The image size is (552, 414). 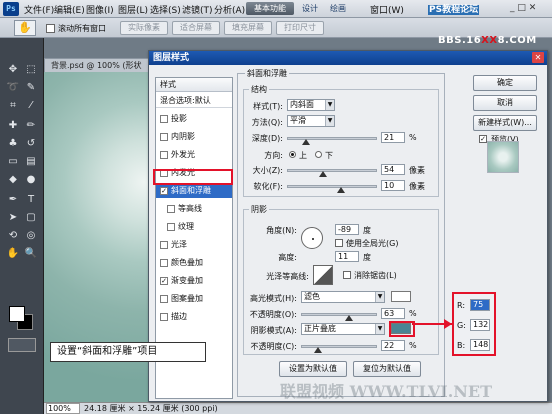 What do you see at coordinates (339, 314) in the screenshot?
I see `highlight-opacity-slider` at bounding box center [339, 314].